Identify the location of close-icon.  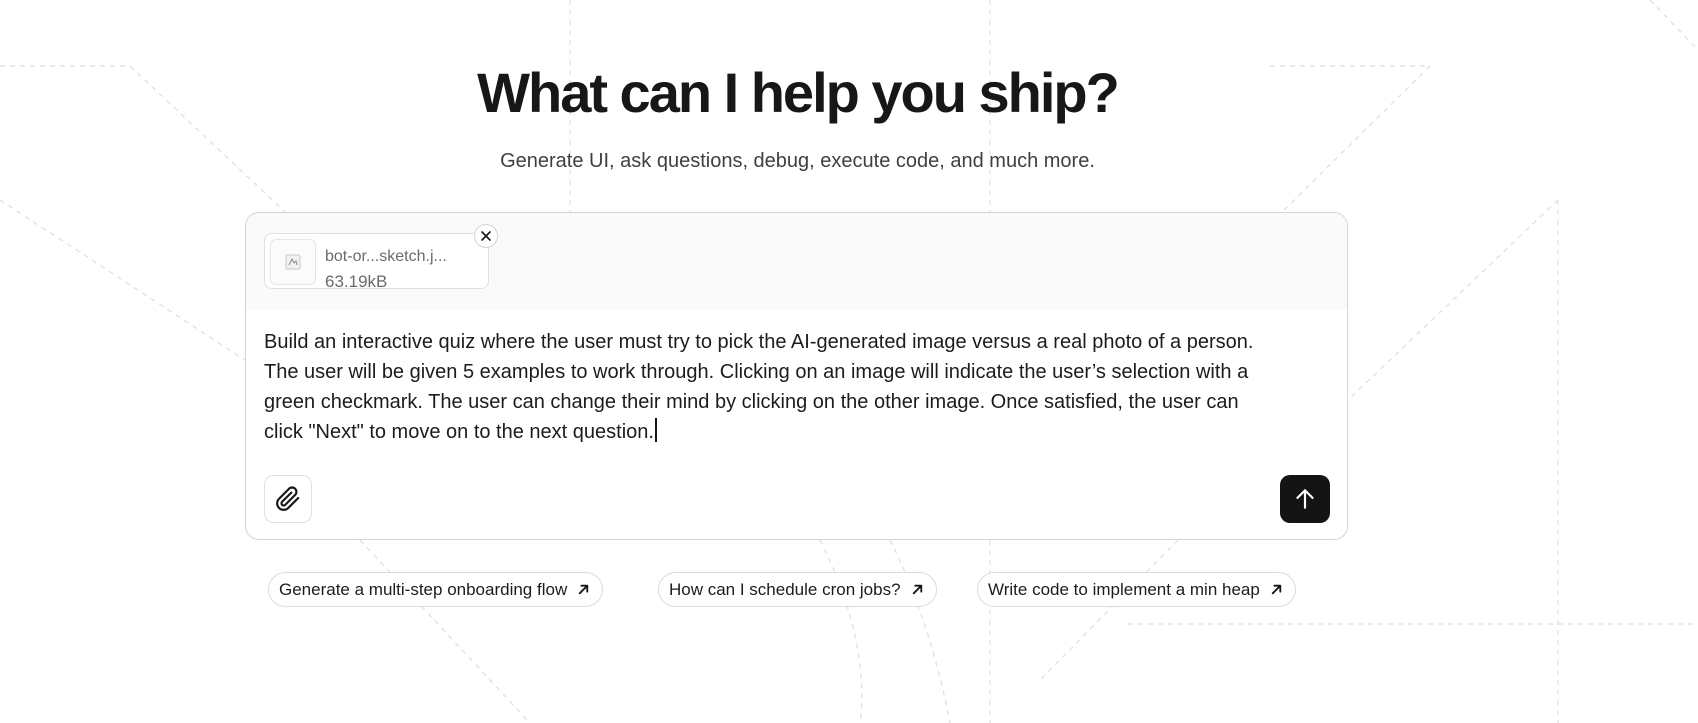
(486, 236).